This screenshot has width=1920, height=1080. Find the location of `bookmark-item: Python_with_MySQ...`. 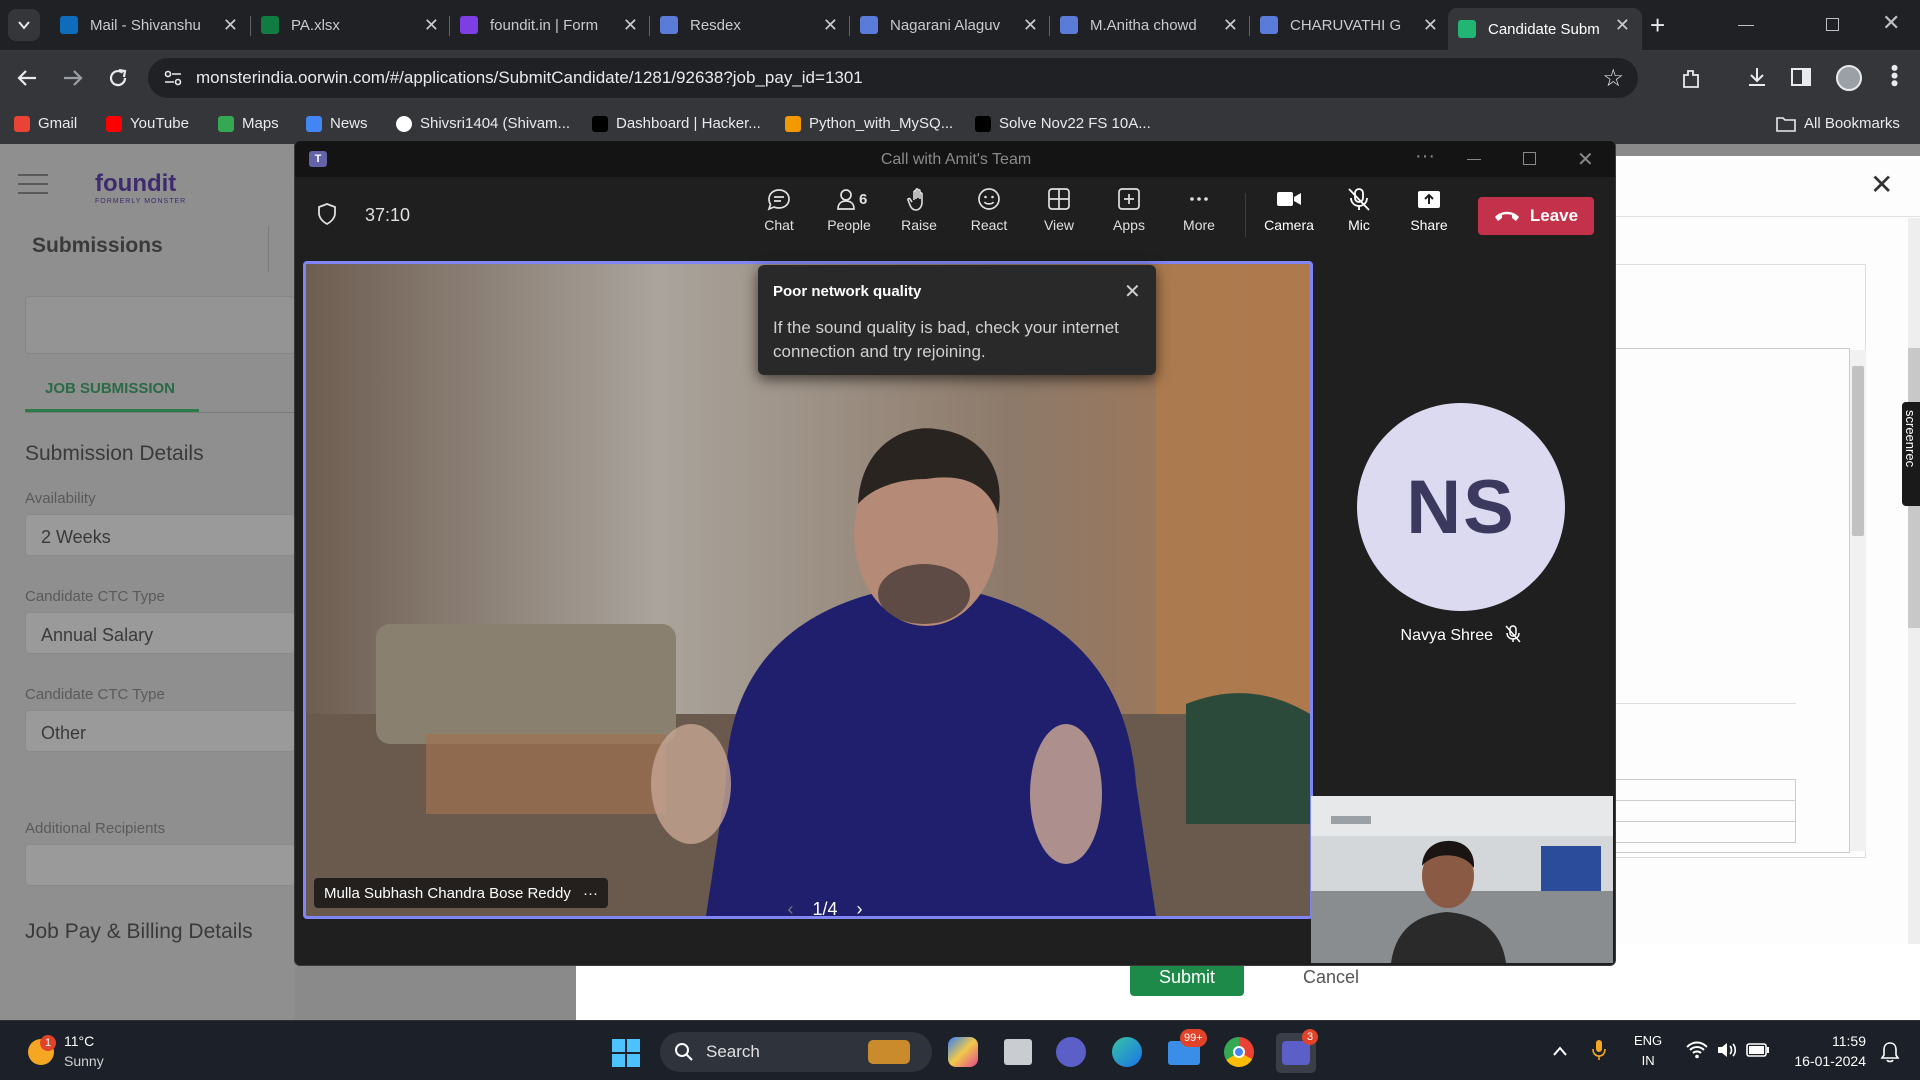

bookmark-item: Python_with_MySQ... is located at coordinates (869, 123).